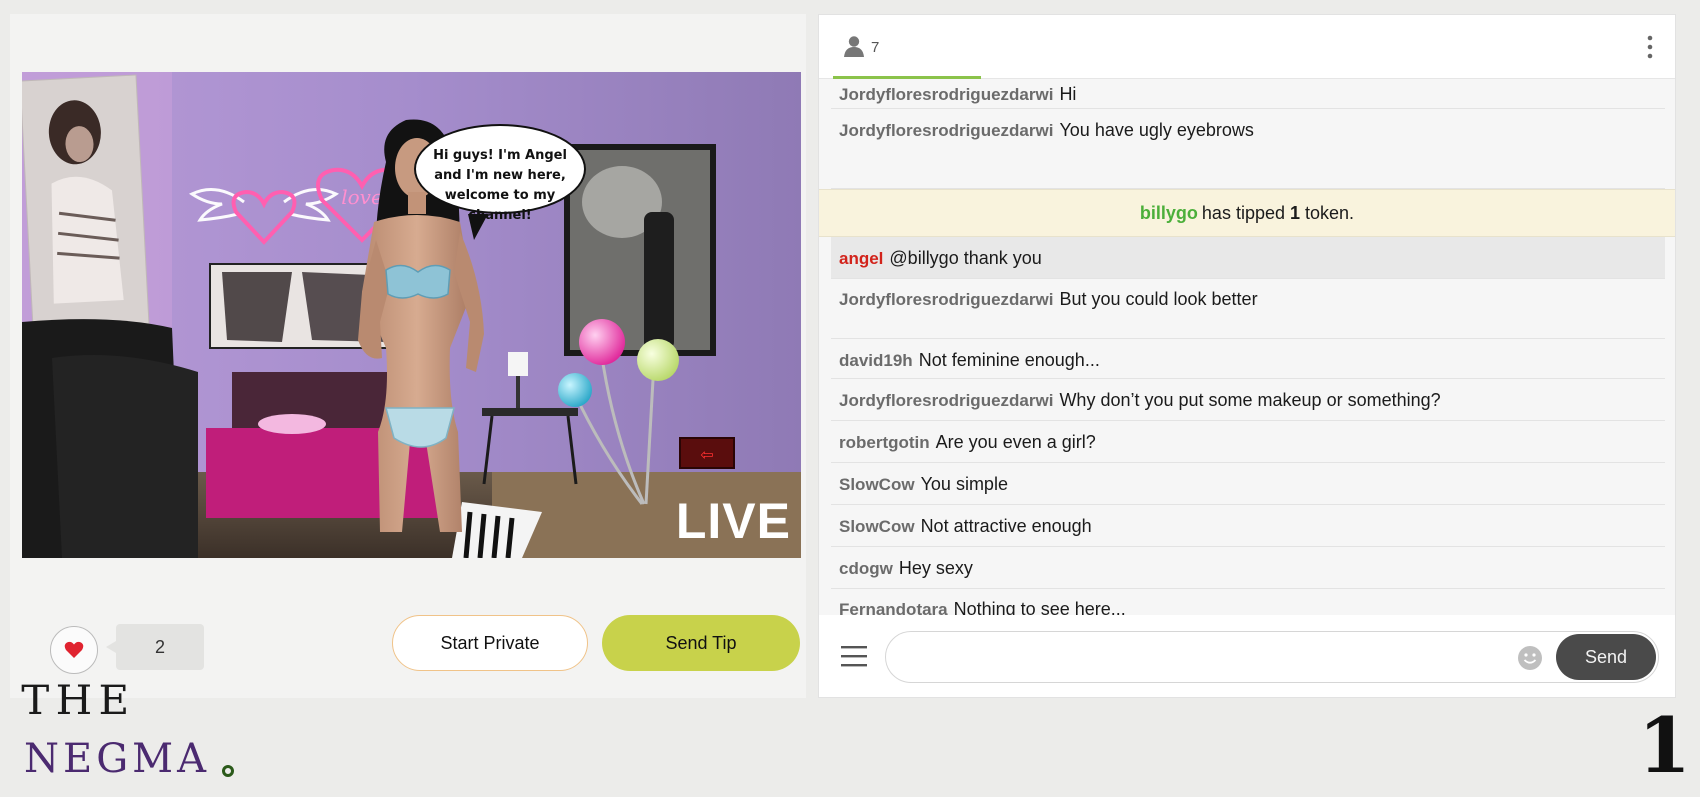 Image resolution: width=1700 pixels, height=797 pixels. What do you see at coordinates (1330, 212) in the screenshot?
I see `tip-suffix: token.` at bounding box center [1330, 212].